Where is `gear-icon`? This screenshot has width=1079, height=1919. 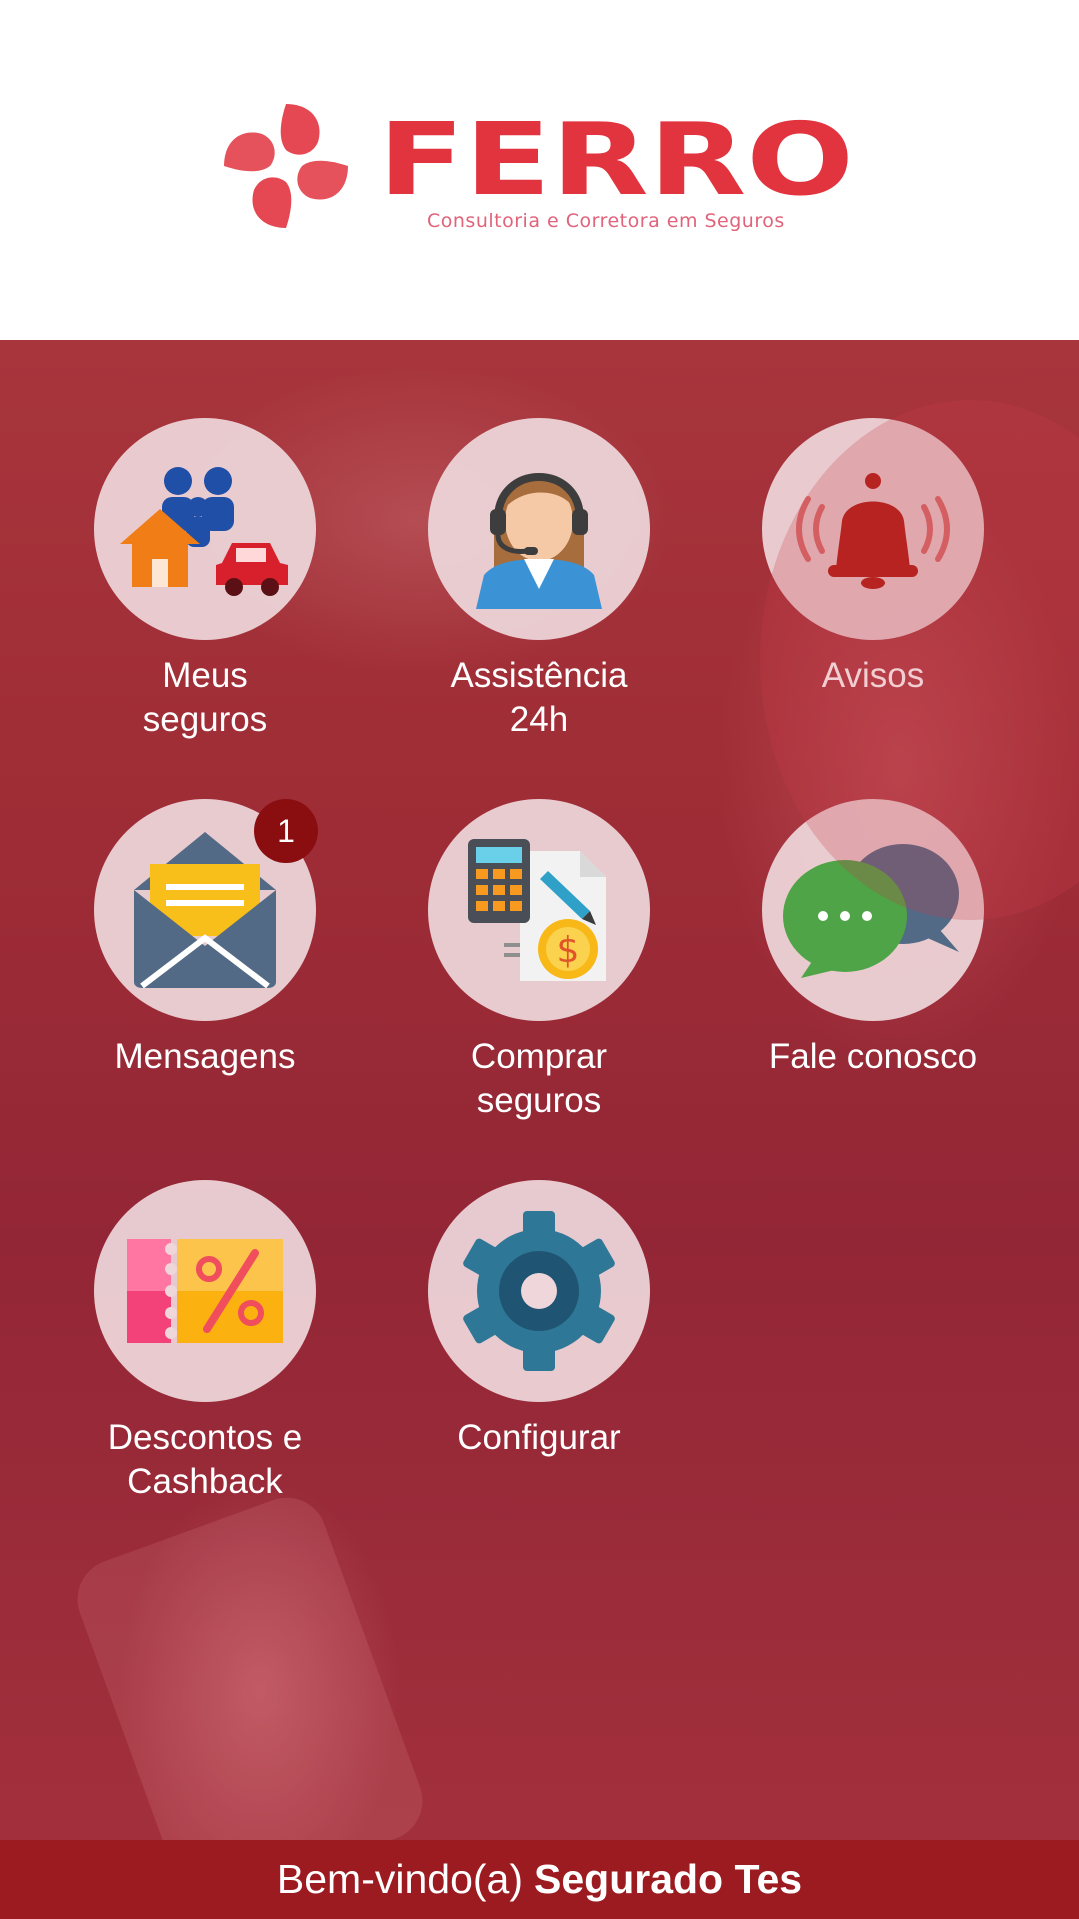 gear-icon is located at coordinates (539, 1291).